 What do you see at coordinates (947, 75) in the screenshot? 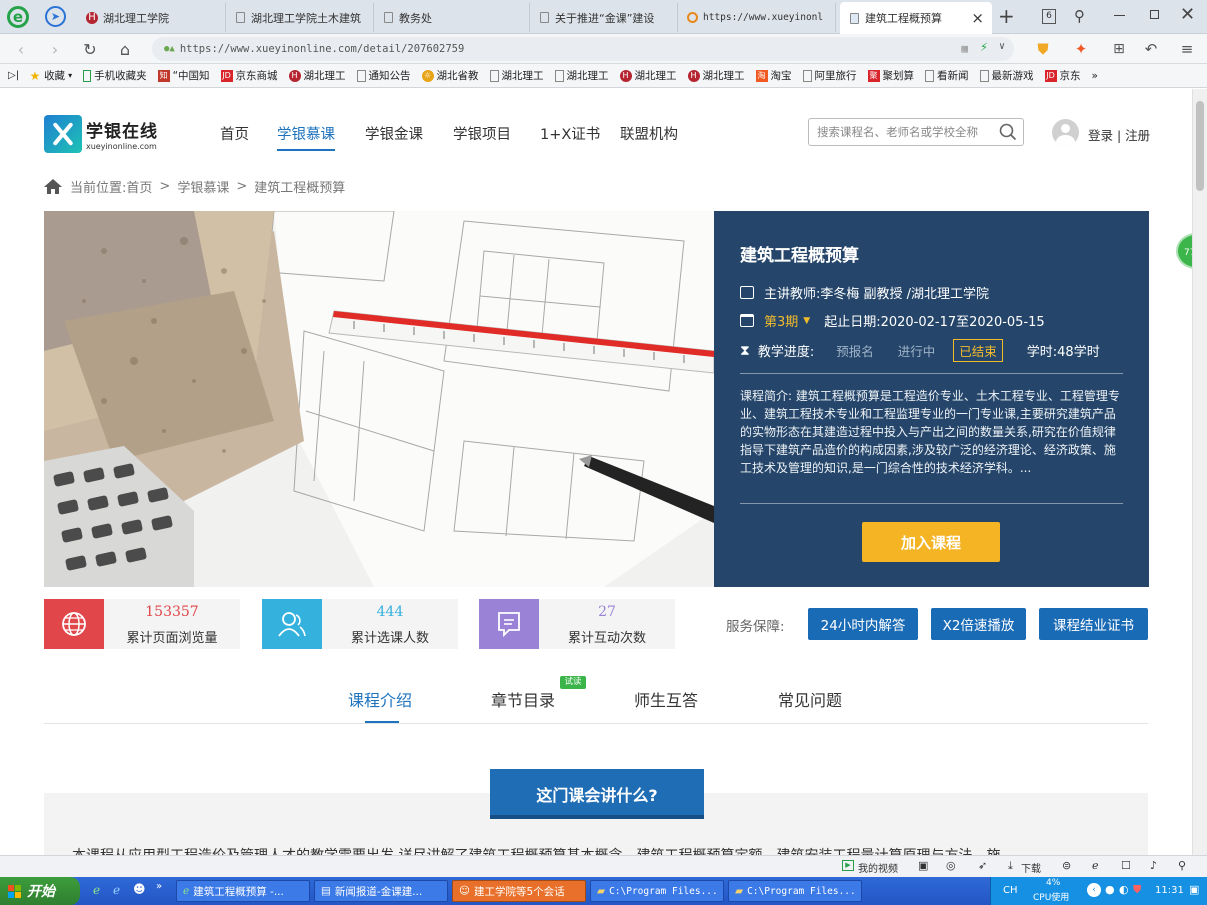
I see `bookmark-item: 看新闻` at bounding box center [947, 75].